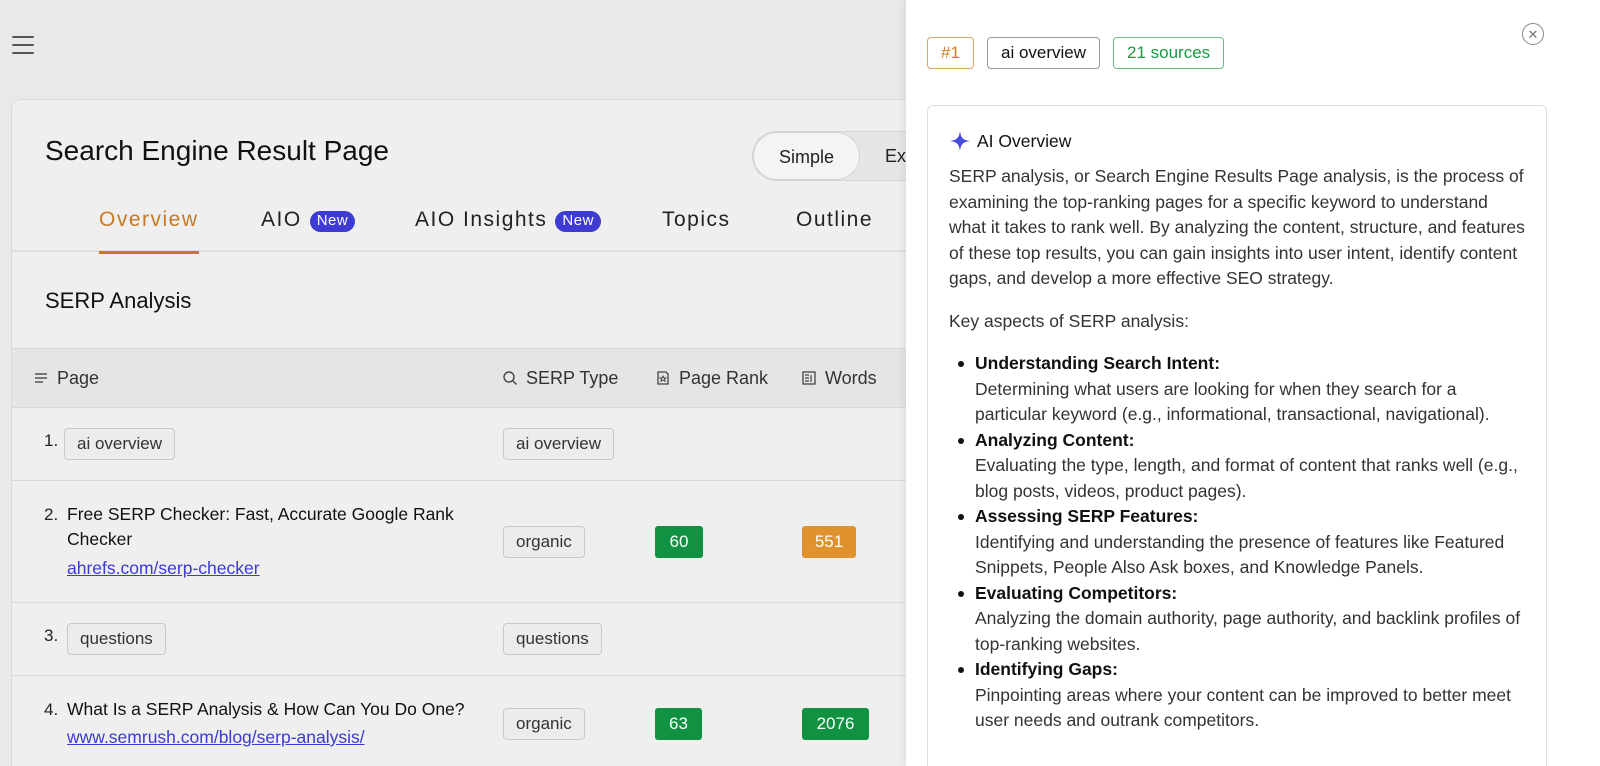 The image size is (1600, 766). Describe the element at coordinates (663, 378) in the screenshot. I see `badge-icon` at that location.